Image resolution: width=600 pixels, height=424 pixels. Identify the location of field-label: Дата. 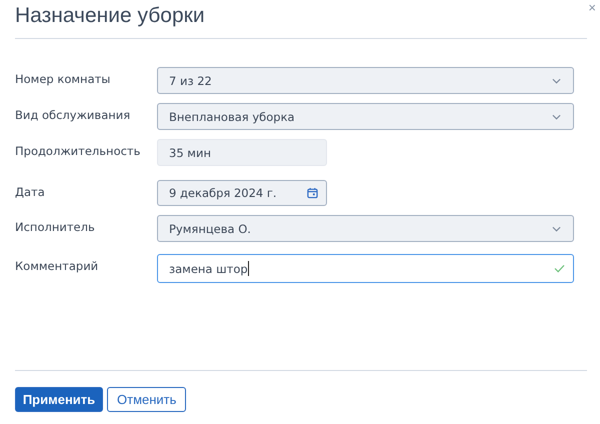
(30, 191).